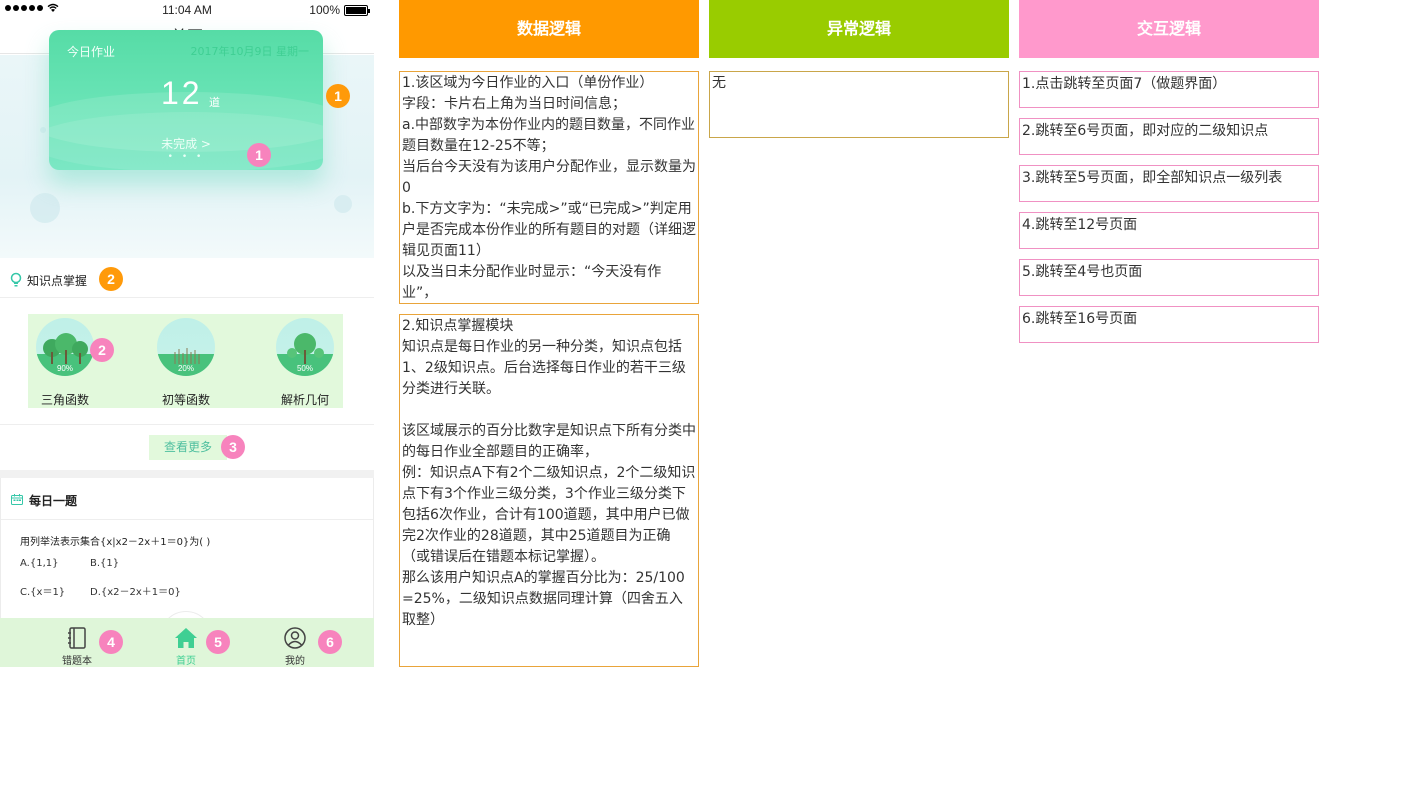 The image size is (1401, 810). What do you see at coordinates (218, 642) in the screenshot?
I see `annotation-badge: 5` at bounding box center [218, 642].